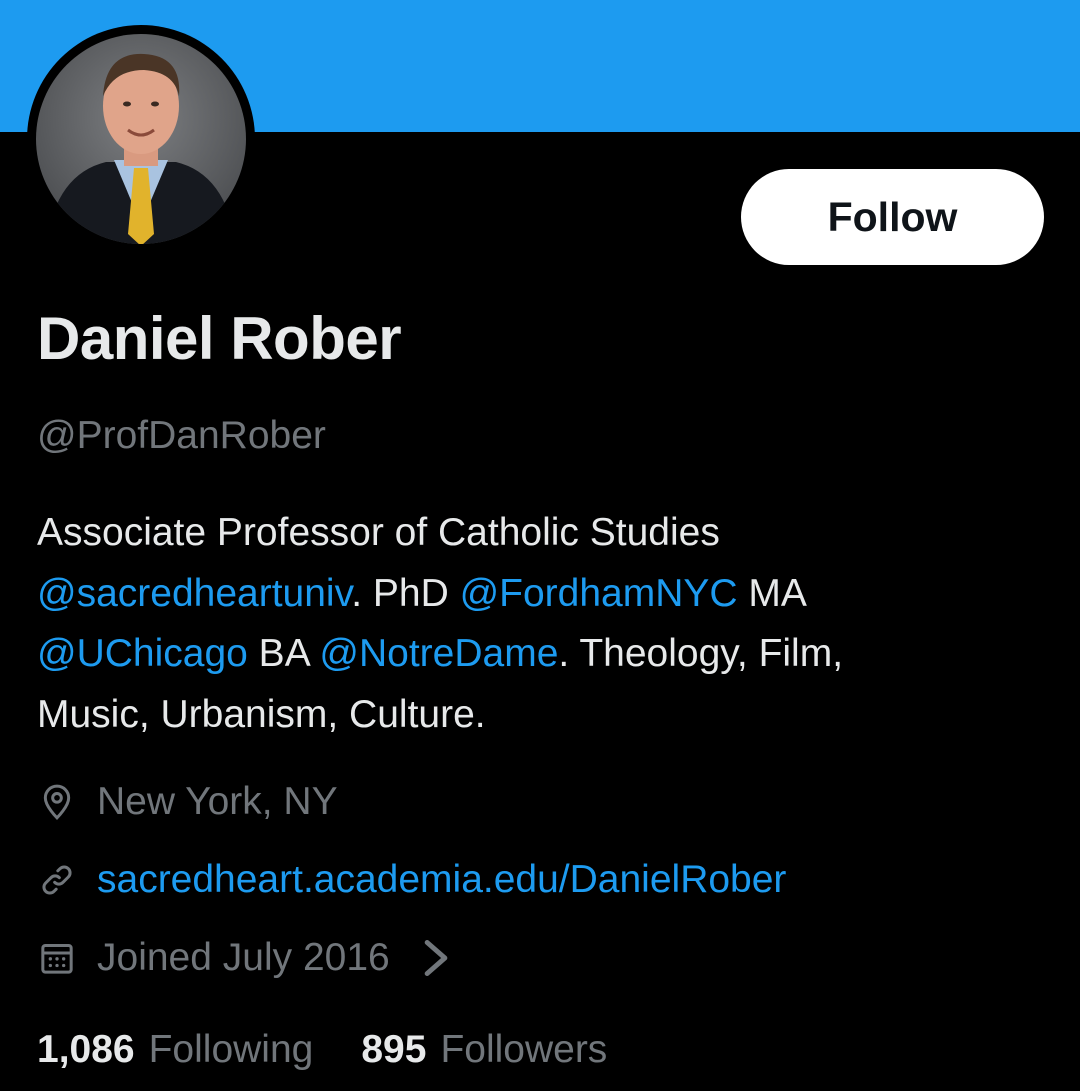 This screenshot has height=1091, width=1080. I want to click on bio-text: Associate Professor of Catholic Studies, so click(378, 532).